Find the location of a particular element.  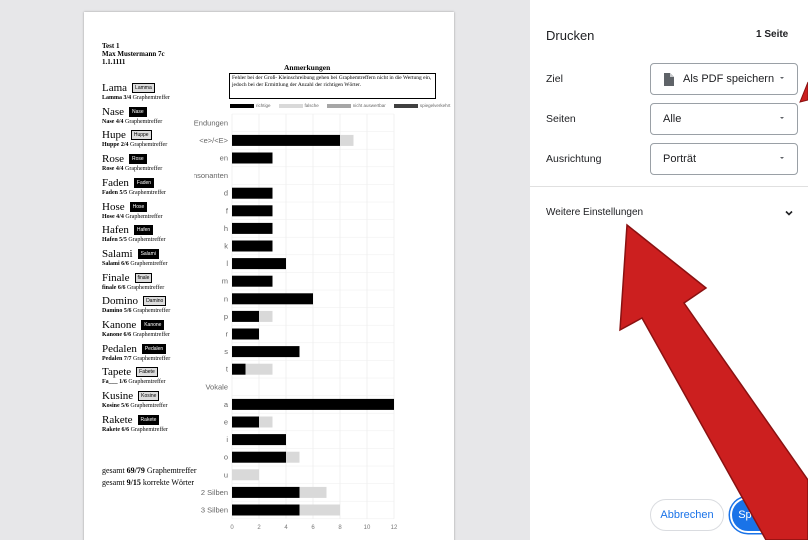

x-tick-label: 2 is located at coordinates (259, 527).